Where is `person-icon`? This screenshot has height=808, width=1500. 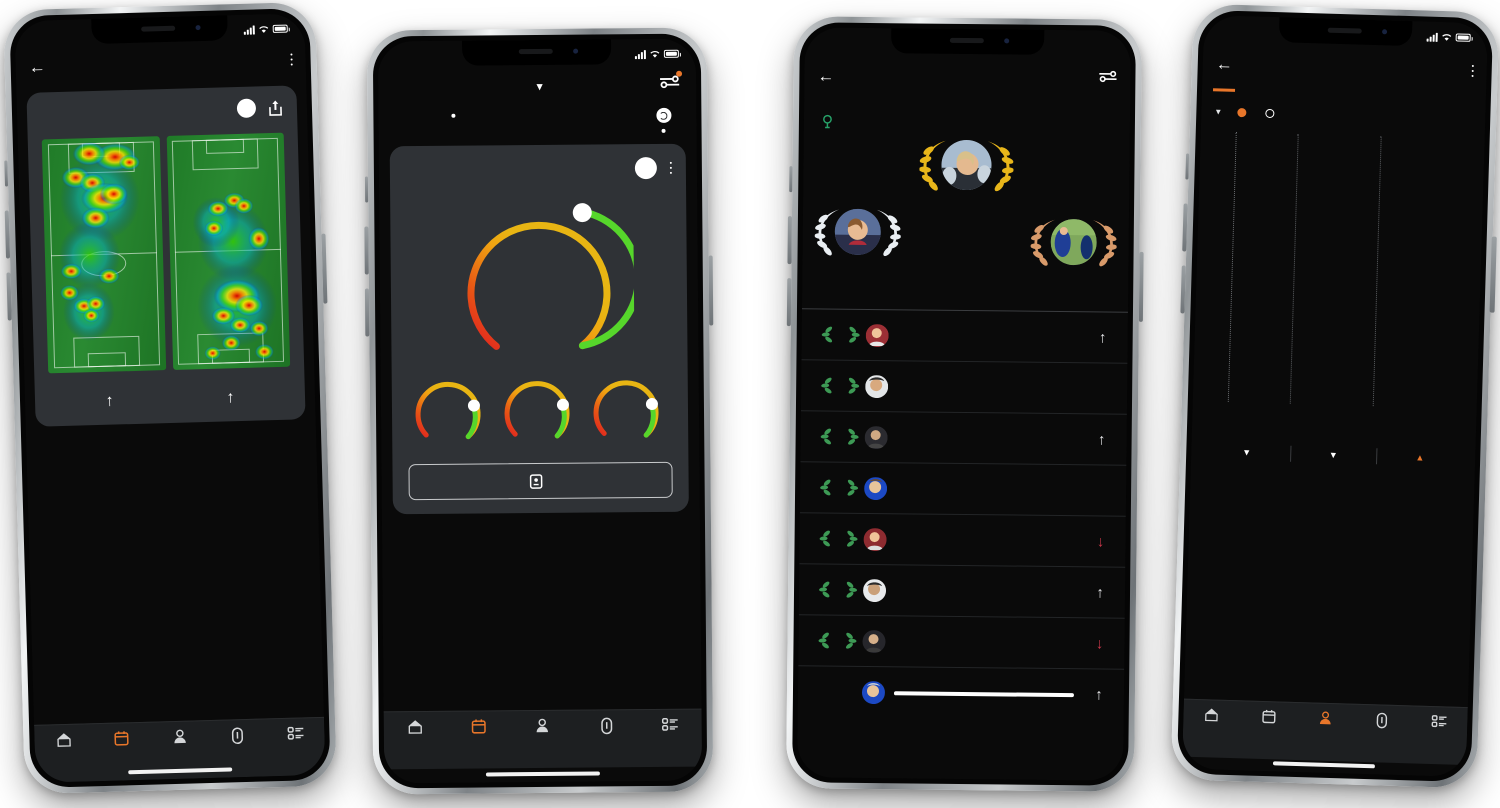
person-icon is located at coordinates (179, 736).